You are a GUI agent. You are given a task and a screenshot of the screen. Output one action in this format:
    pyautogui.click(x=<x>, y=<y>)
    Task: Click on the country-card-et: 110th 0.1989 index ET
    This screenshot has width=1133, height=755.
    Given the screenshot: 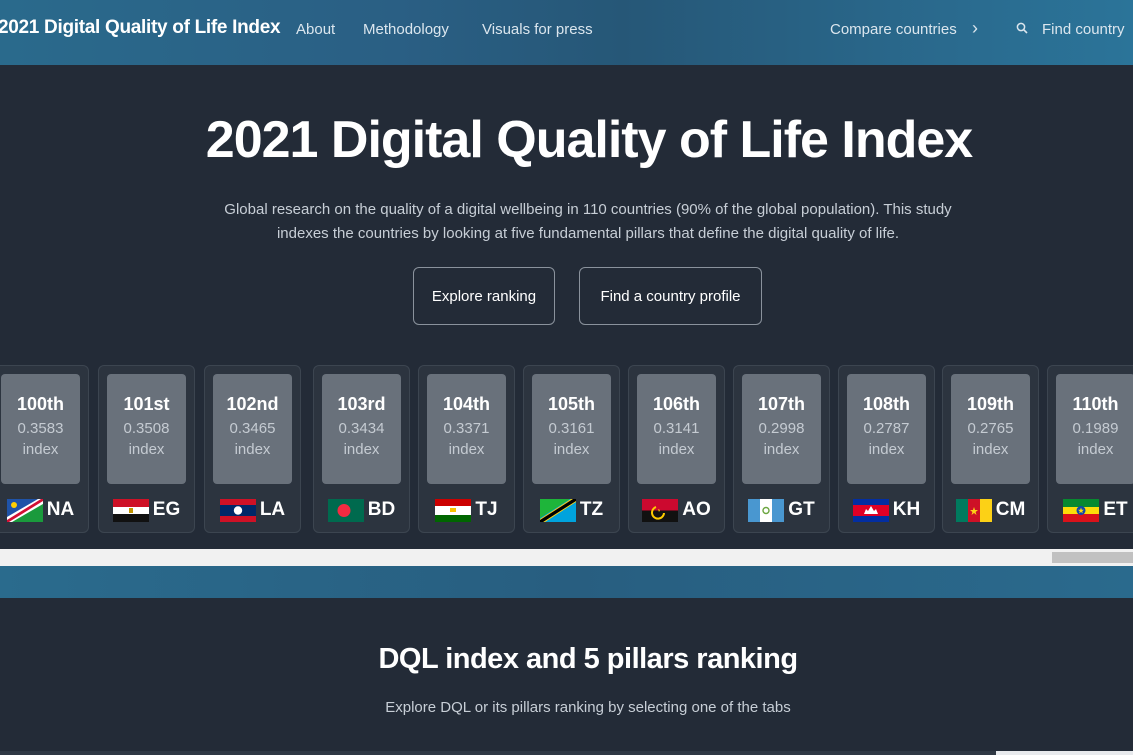 What is the action you would take?
    pyautogui.click(x=1090, y=449)
    